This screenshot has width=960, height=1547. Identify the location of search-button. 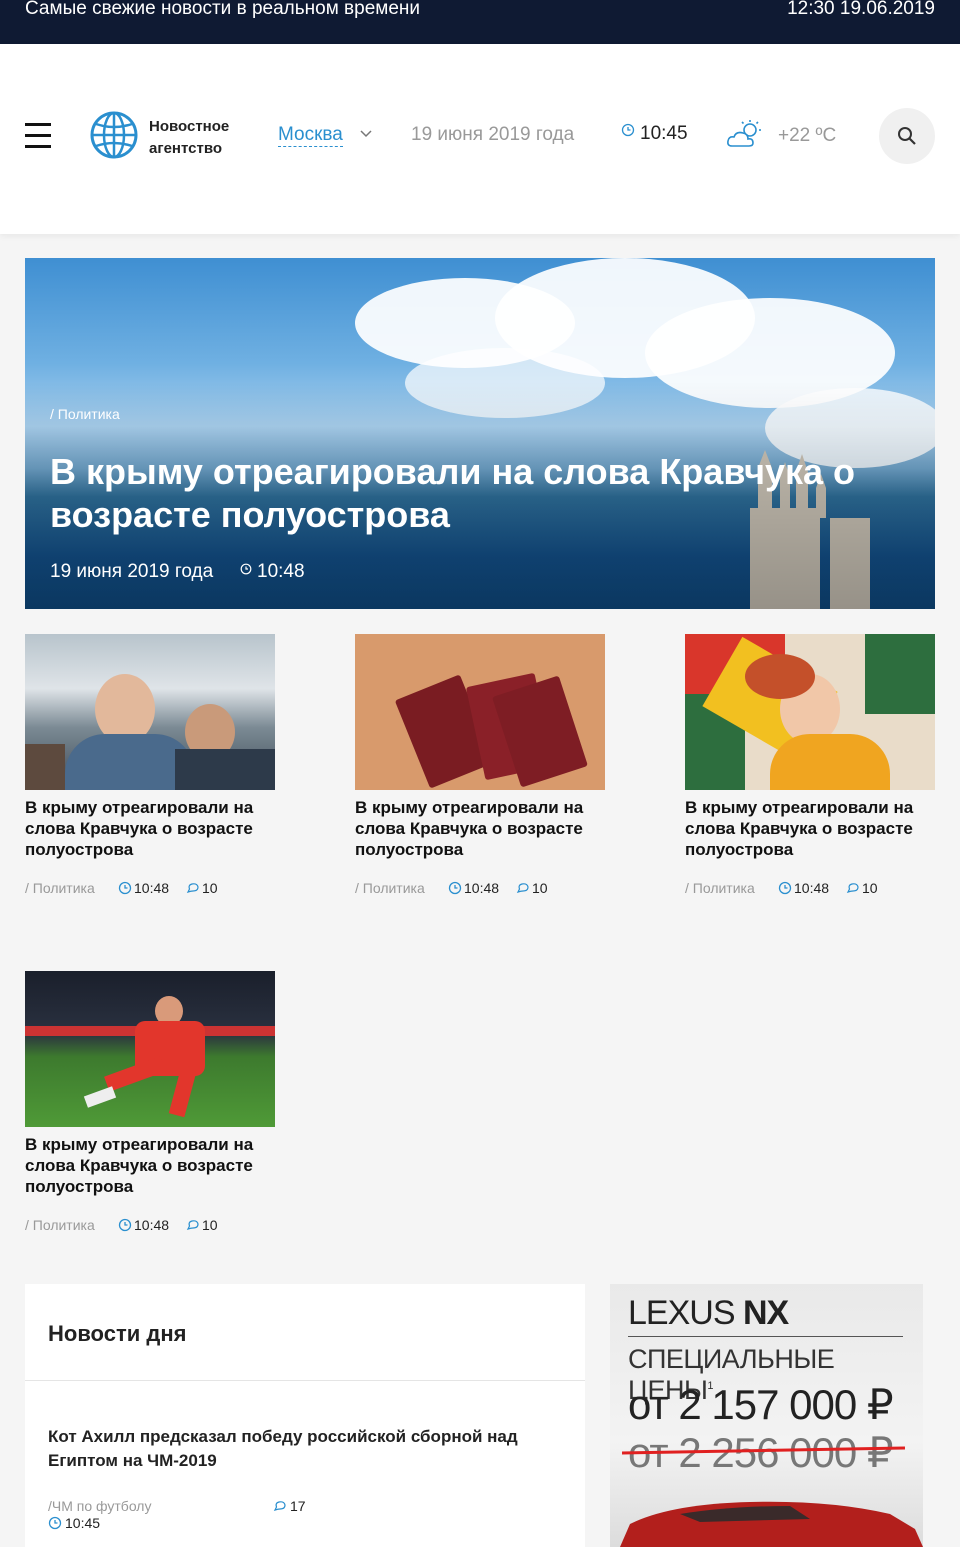
(907, 136).